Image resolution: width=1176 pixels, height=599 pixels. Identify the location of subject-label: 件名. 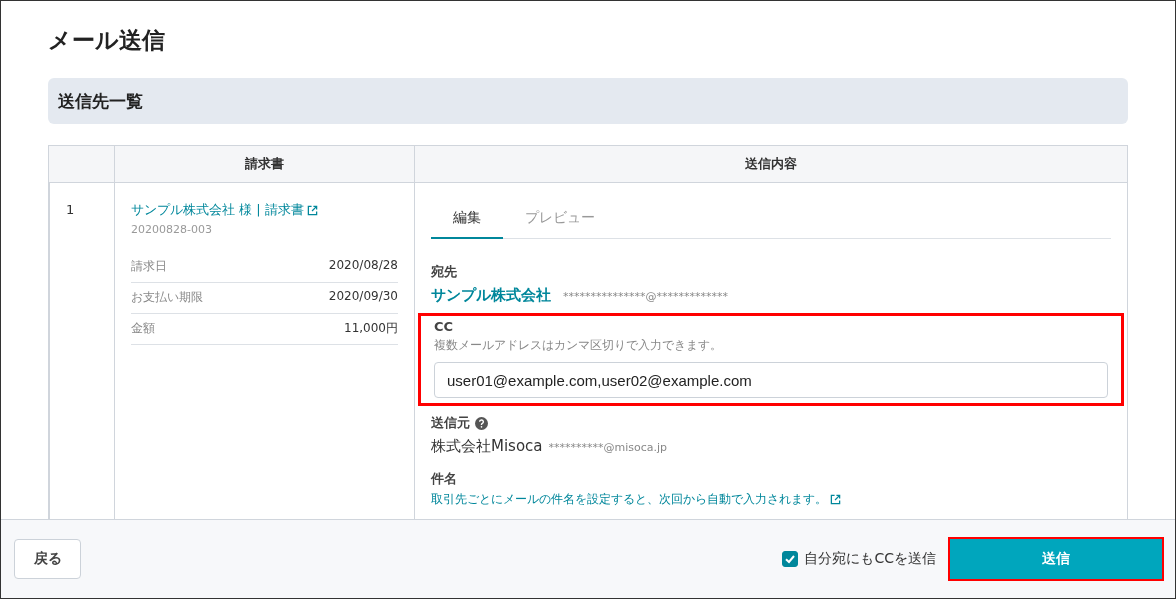
(444, 479).